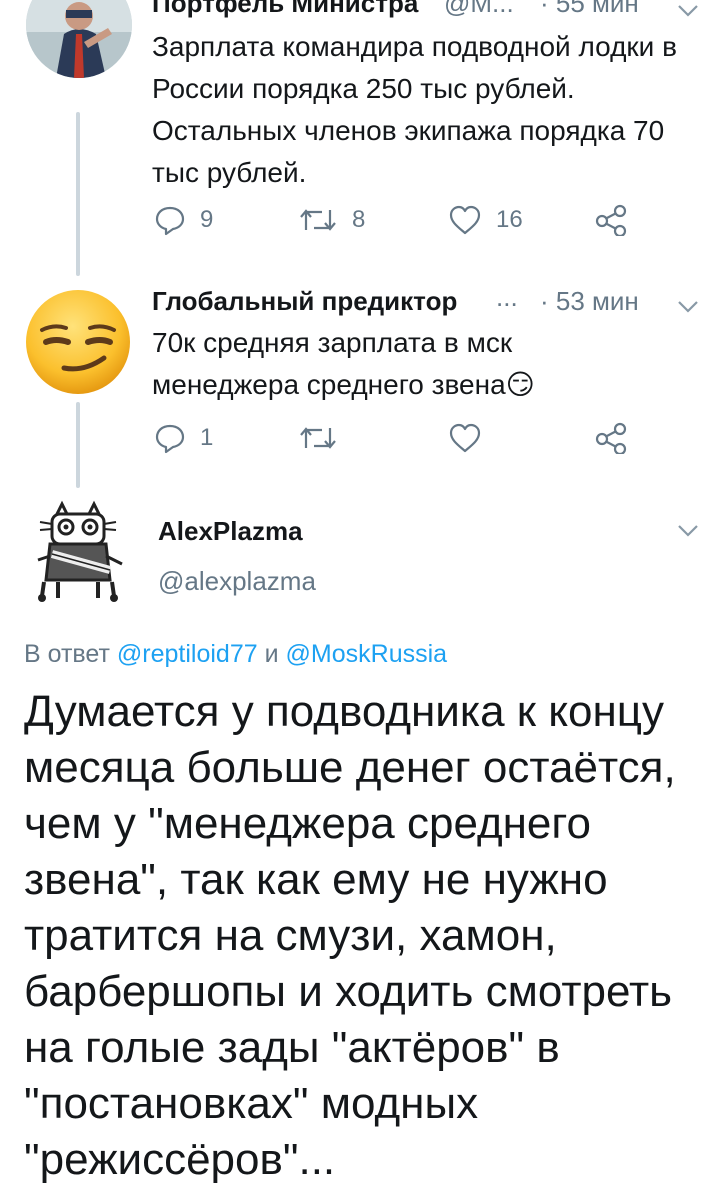  Describe the element at coordinates (187, 654) in the screenshot. I see `mention-link: @reptiloid77` at that location.